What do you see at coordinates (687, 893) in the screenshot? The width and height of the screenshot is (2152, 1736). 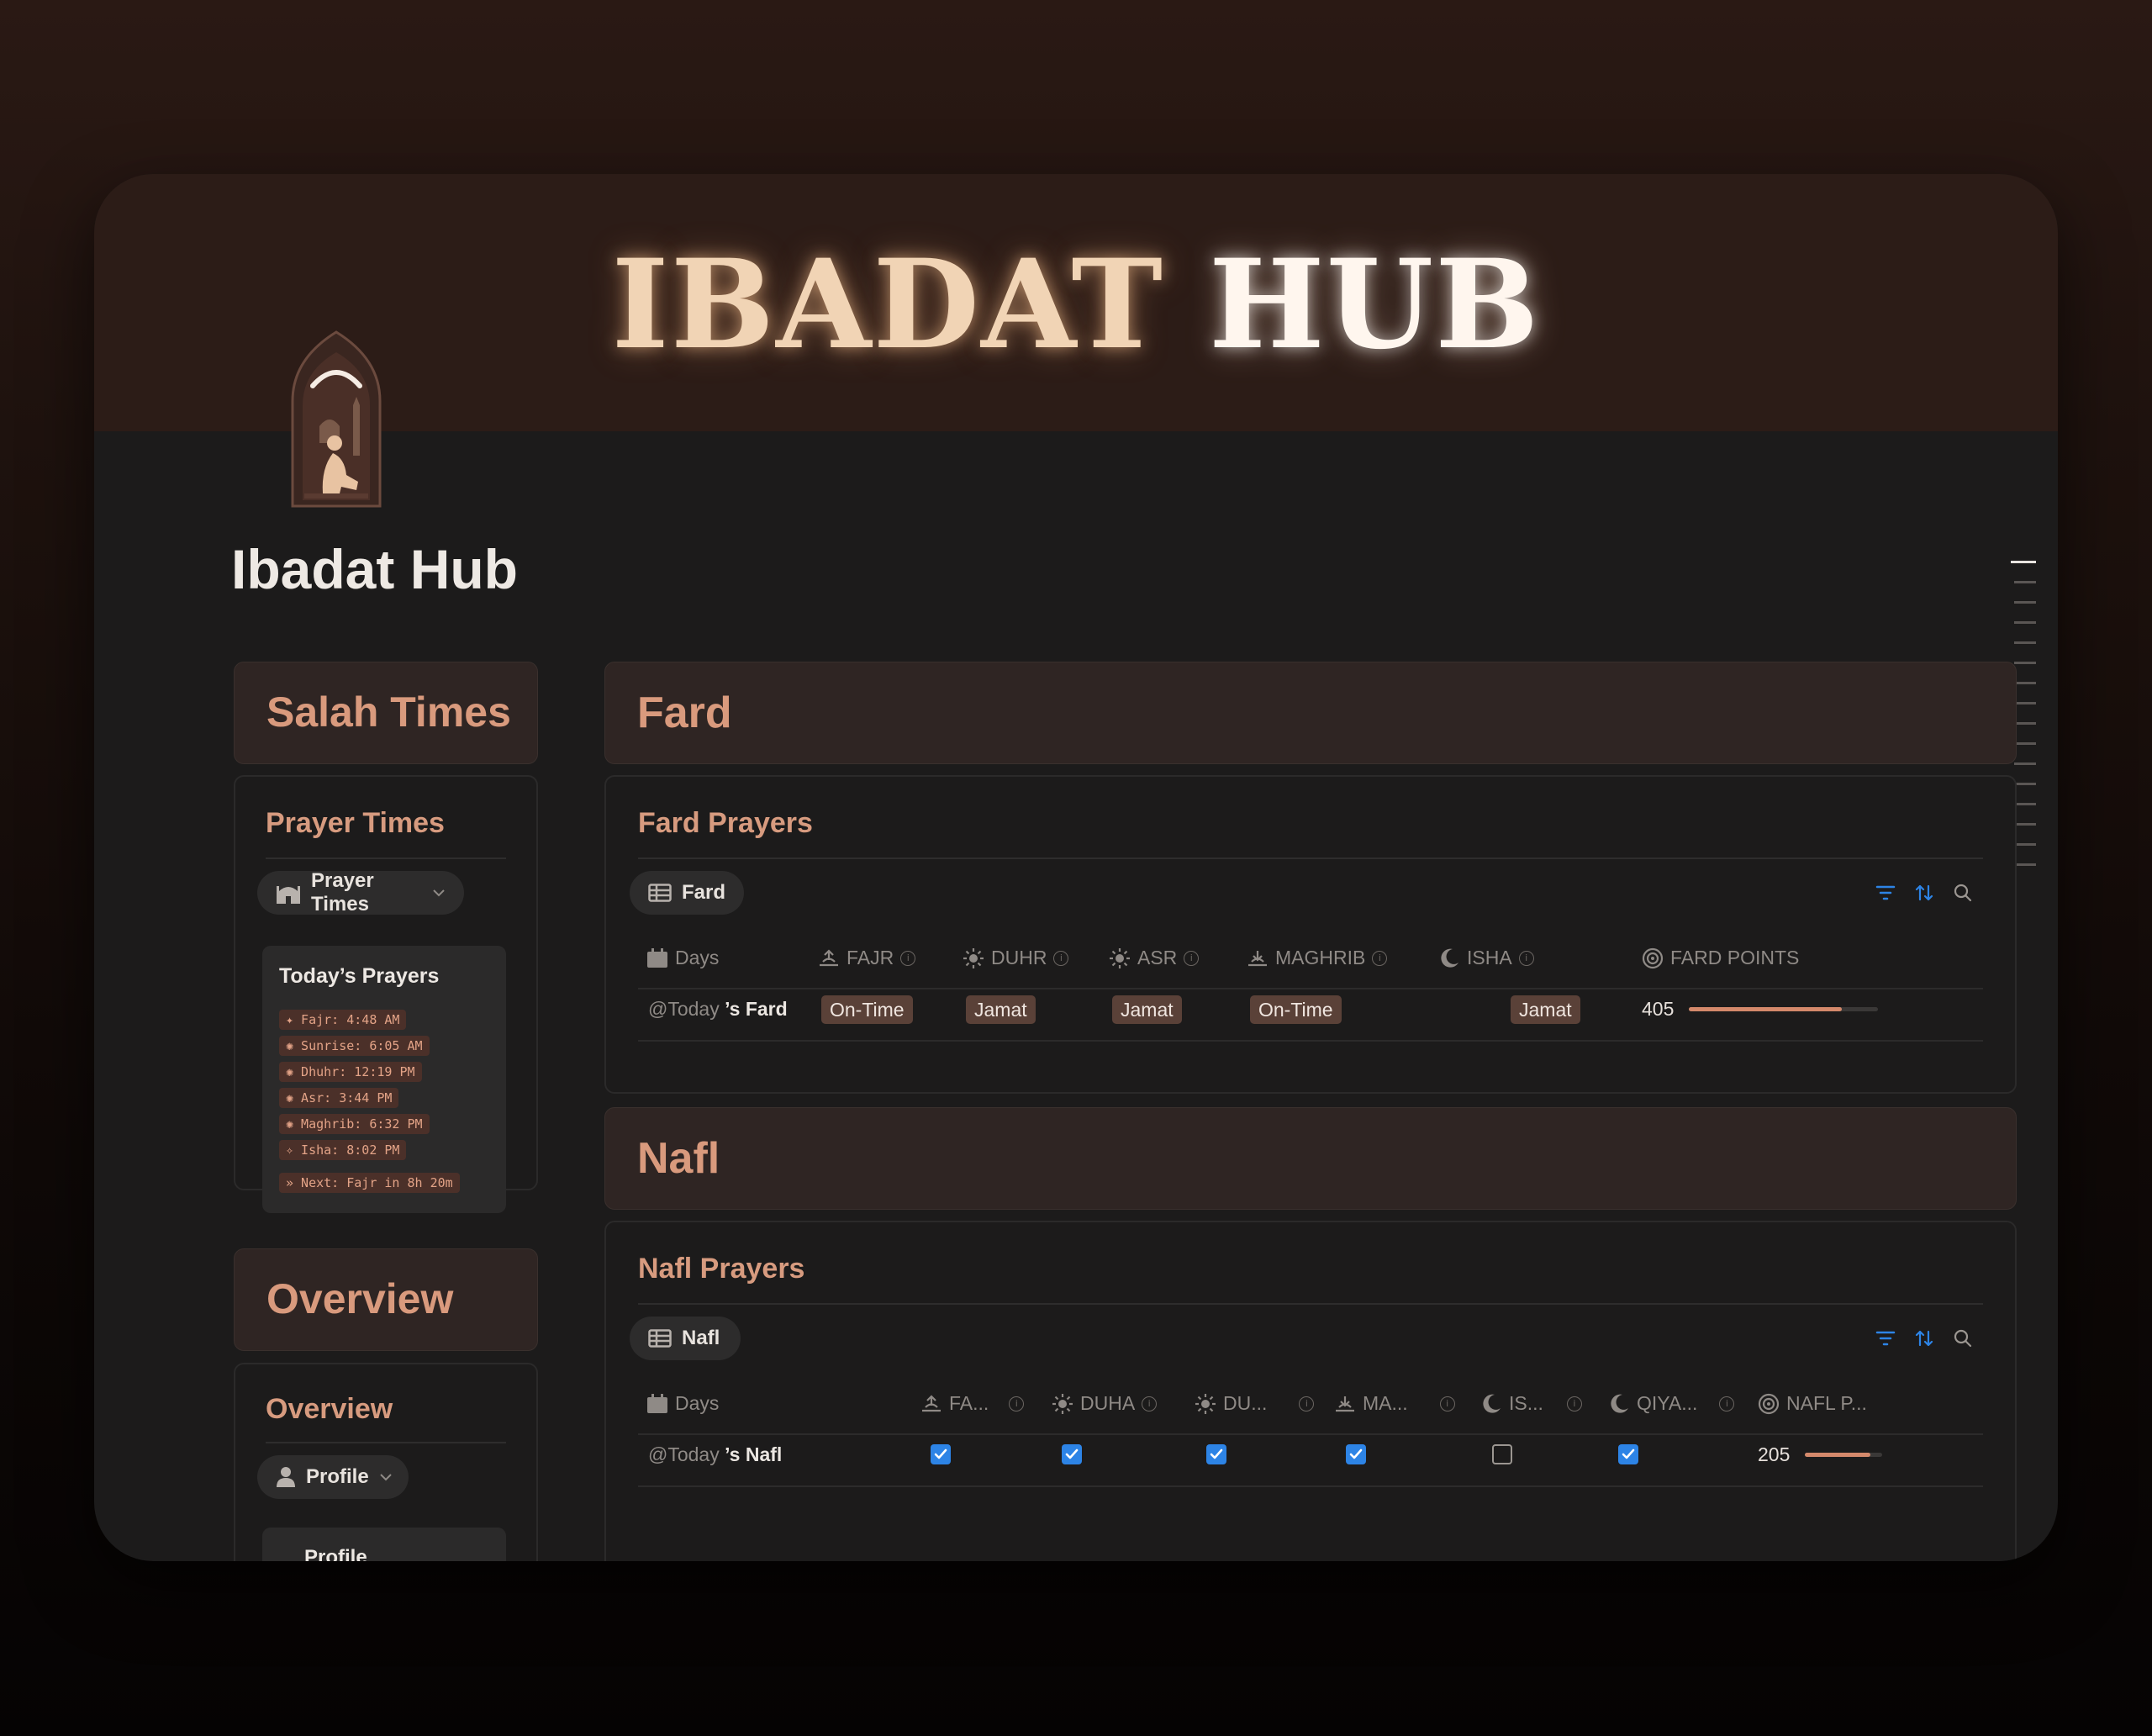 I see `fard-view-tab: Fard` at bounding box center [687, 893].